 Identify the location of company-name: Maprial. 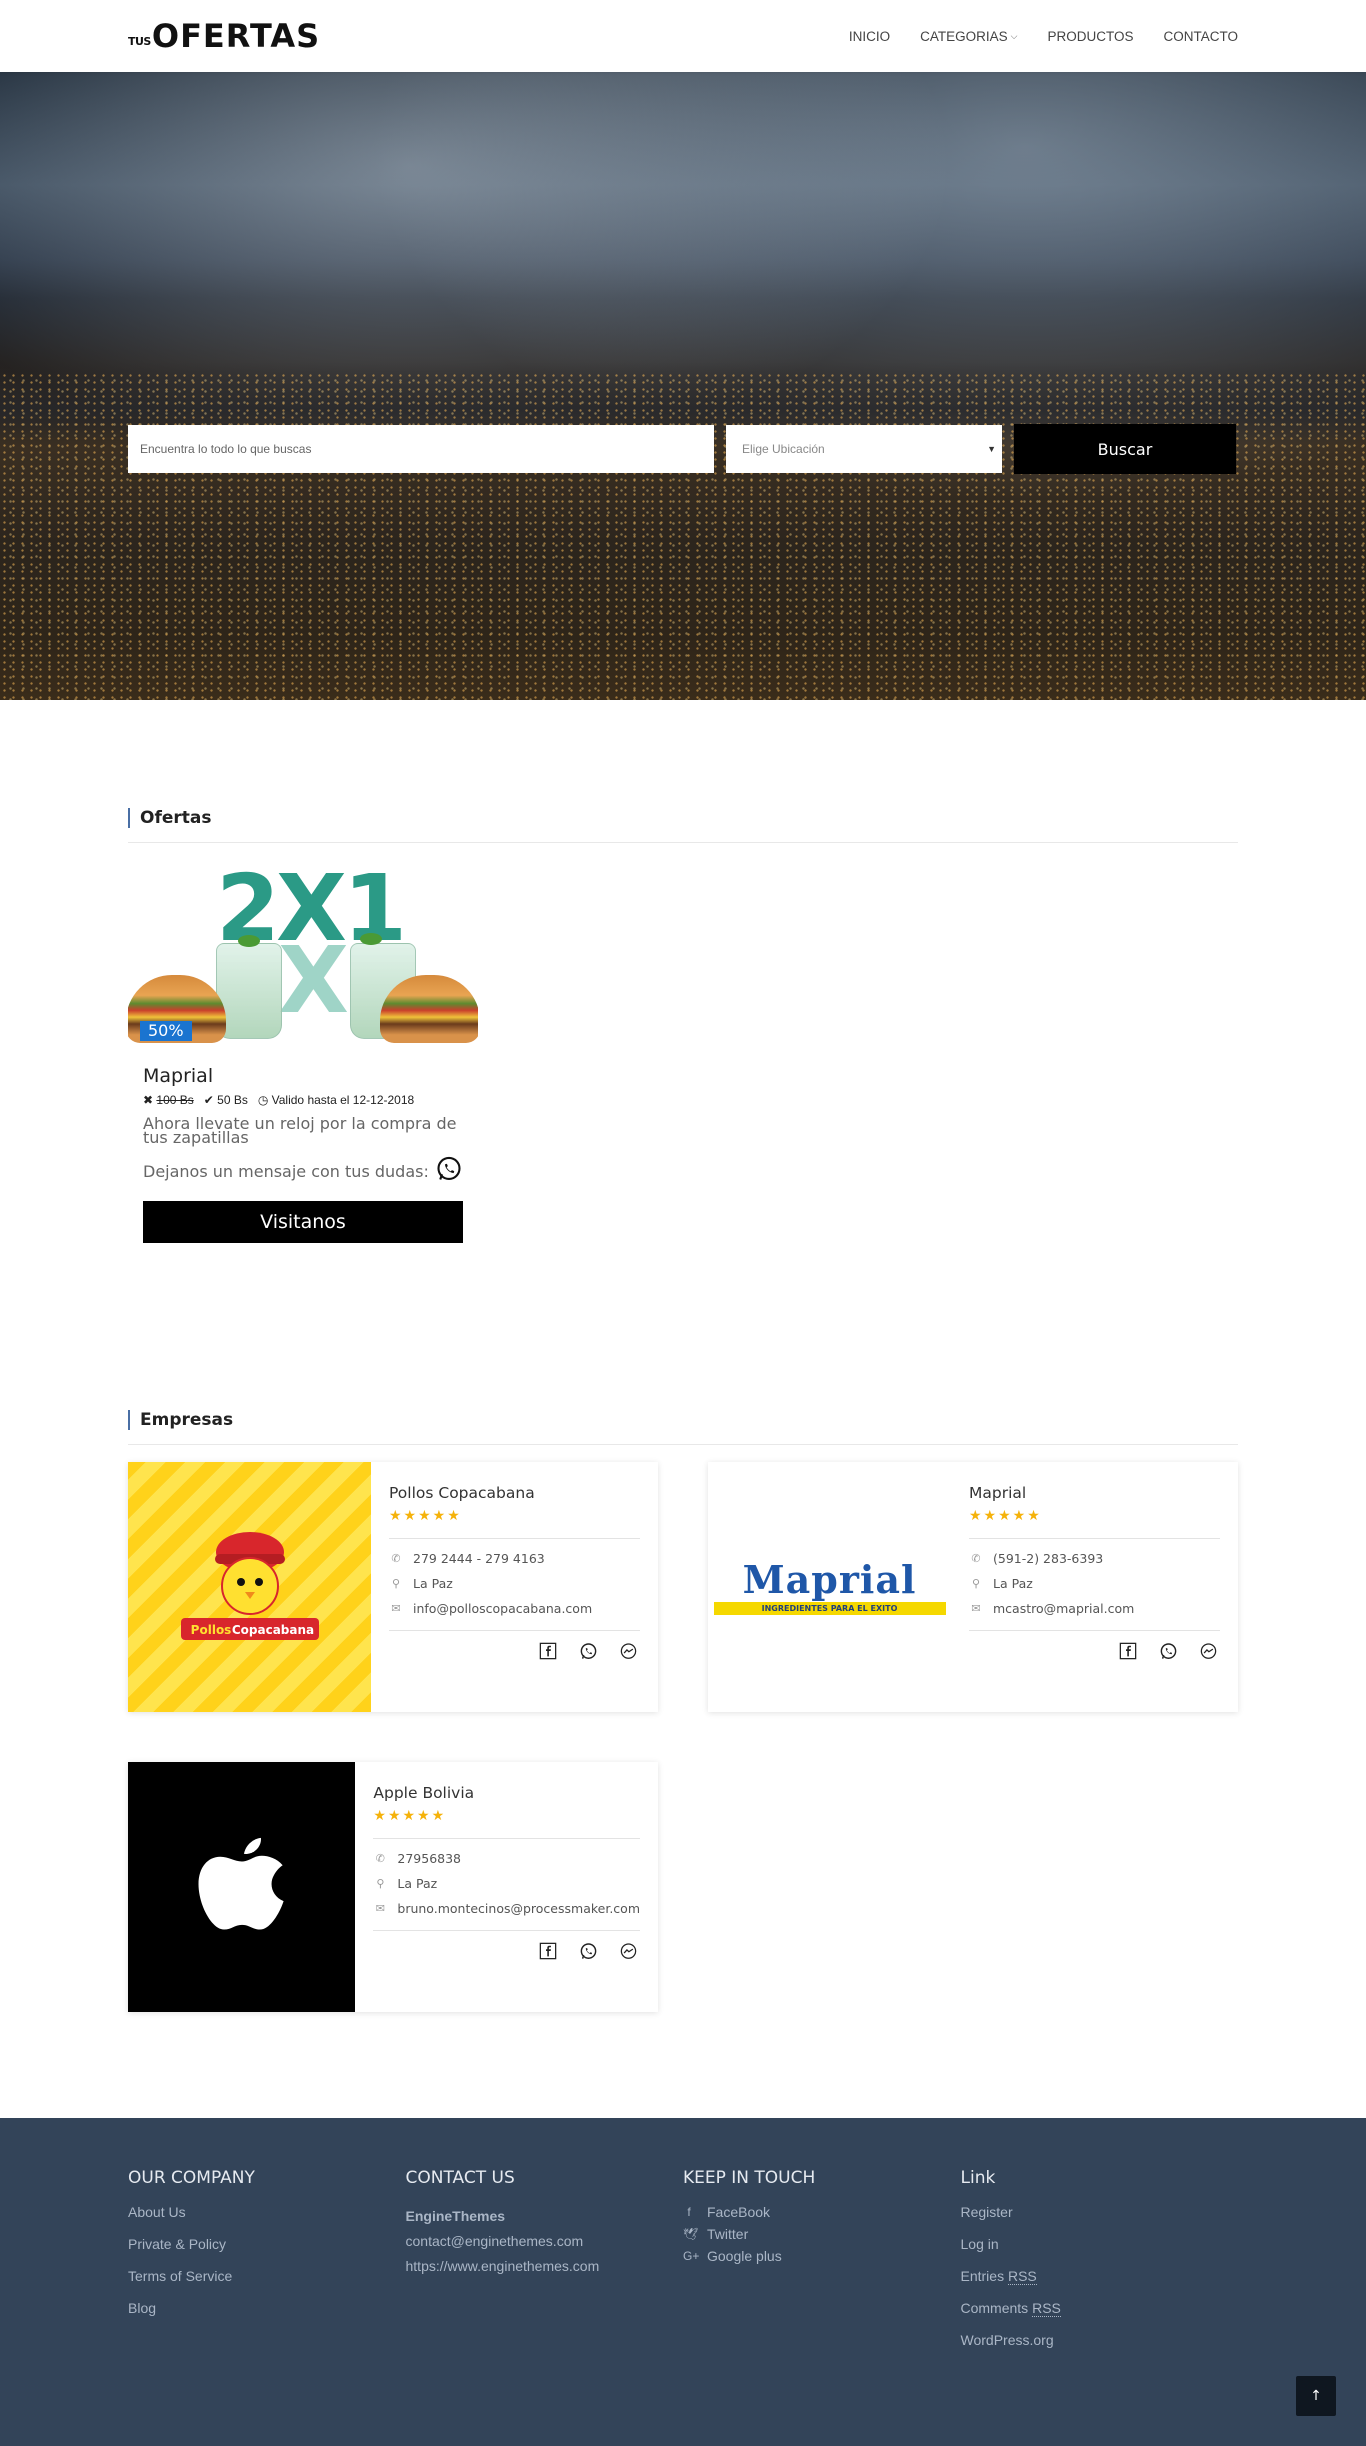
(1094, 1493).